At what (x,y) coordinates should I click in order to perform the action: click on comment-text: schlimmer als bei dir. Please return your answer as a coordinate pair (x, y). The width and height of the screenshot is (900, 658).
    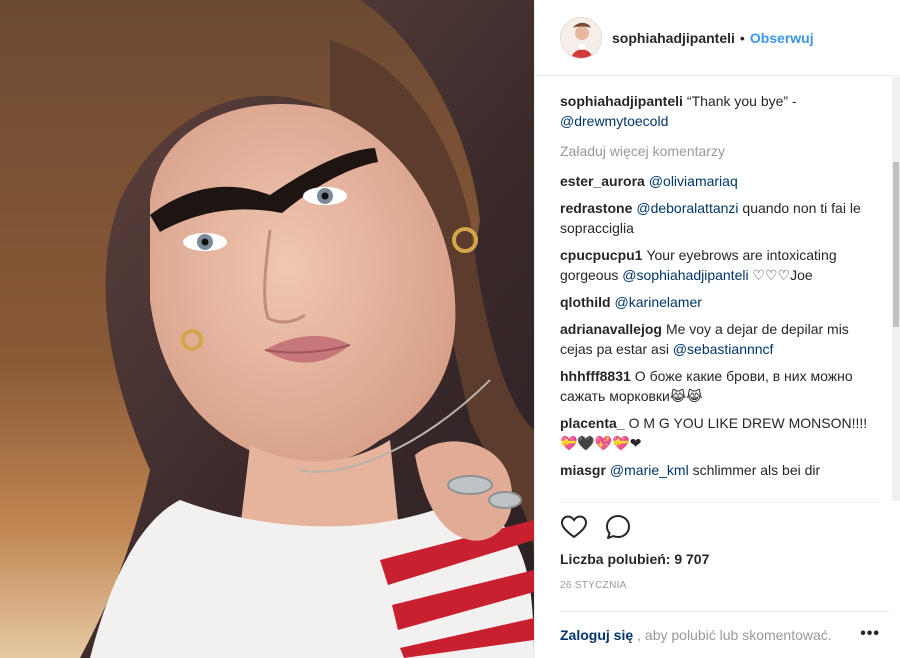
    Looking at the image, I should click on (754, 470).